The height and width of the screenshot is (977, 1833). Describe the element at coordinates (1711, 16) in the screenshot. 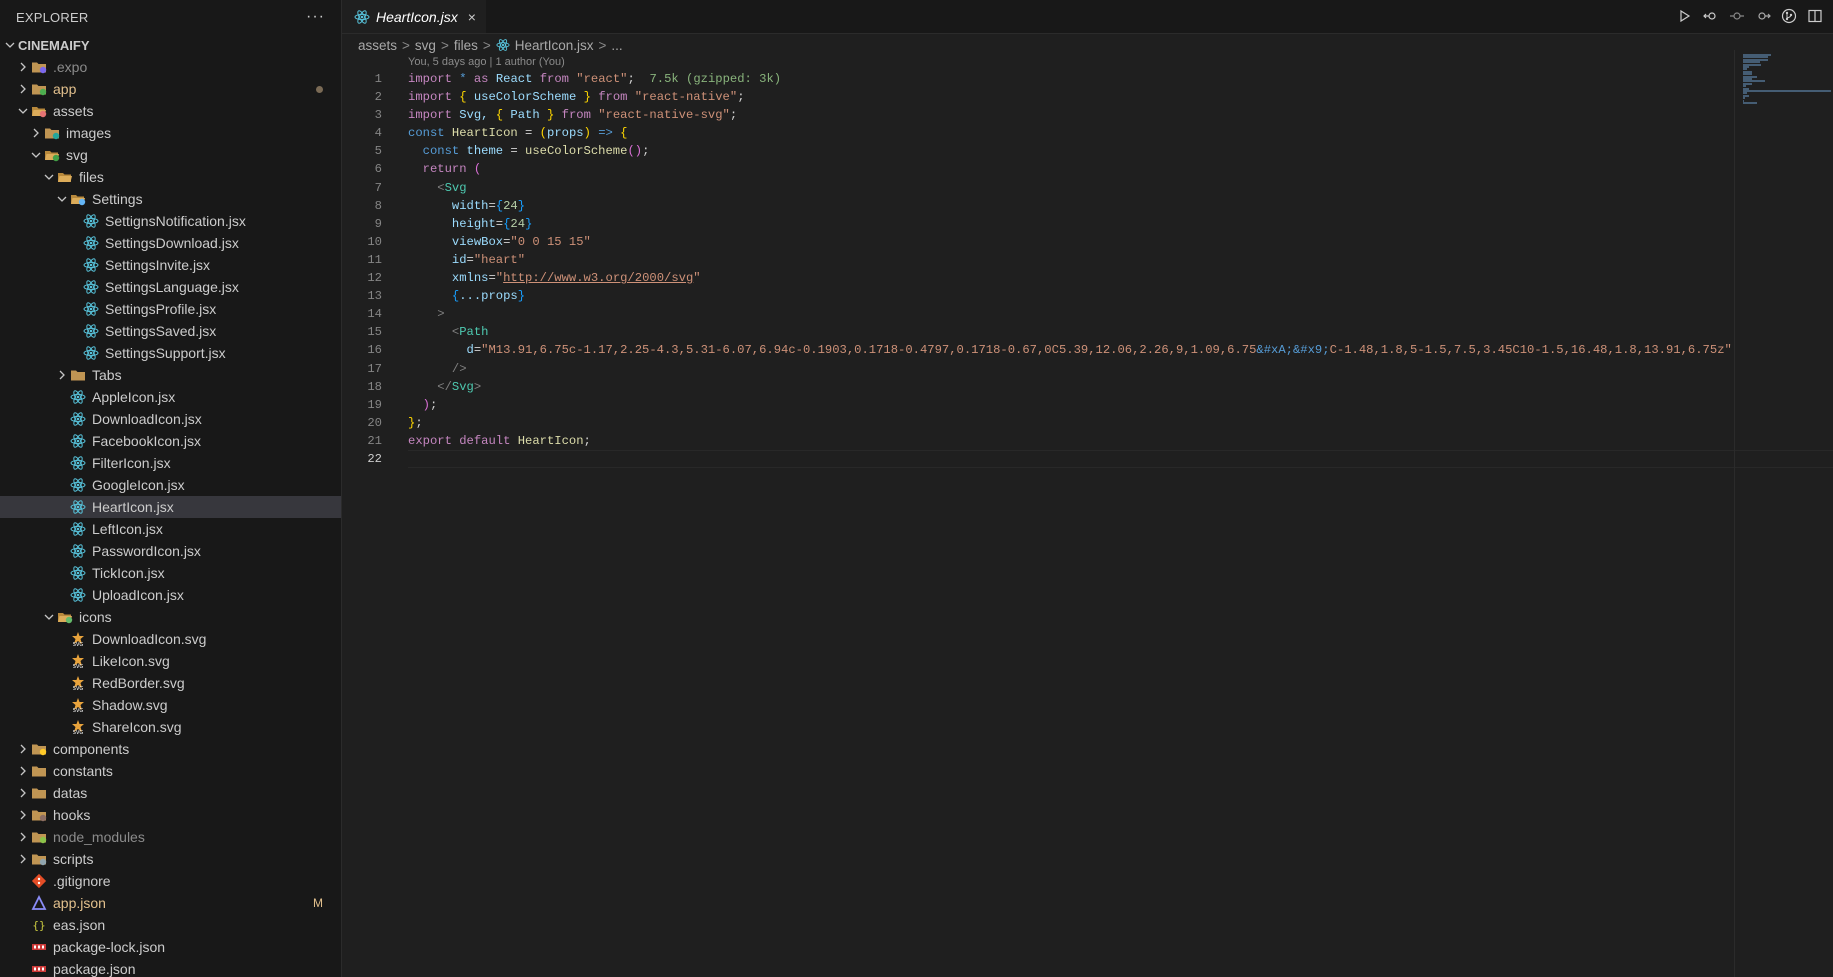

I see `open-changes-icon` at that location.